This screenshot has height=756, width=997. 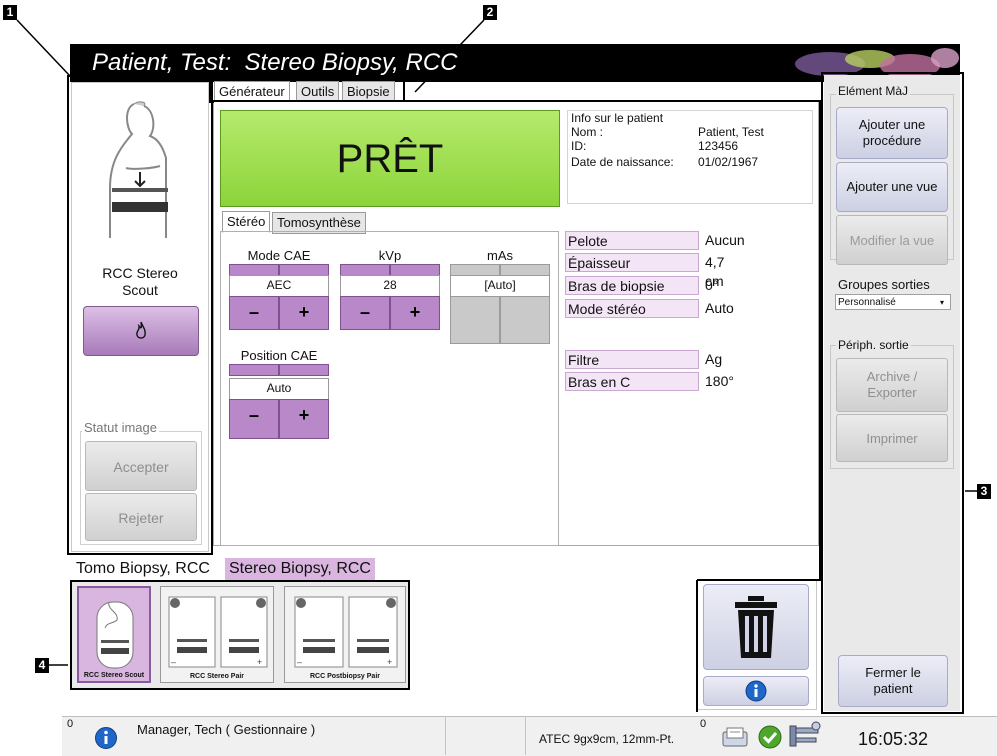 I want to click on patient-dob-value: 01/02/1967, so click(x=728, y=162).